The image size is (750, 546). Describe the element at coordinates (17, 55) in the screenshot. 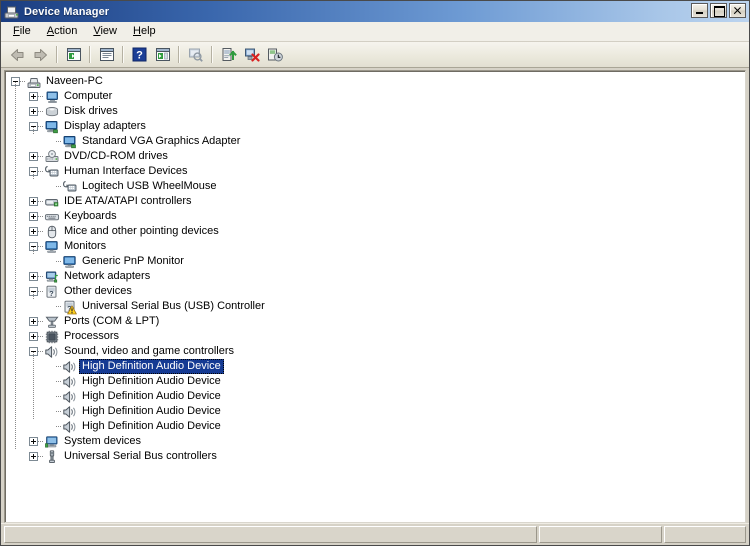

I see `back-icon` at that location.